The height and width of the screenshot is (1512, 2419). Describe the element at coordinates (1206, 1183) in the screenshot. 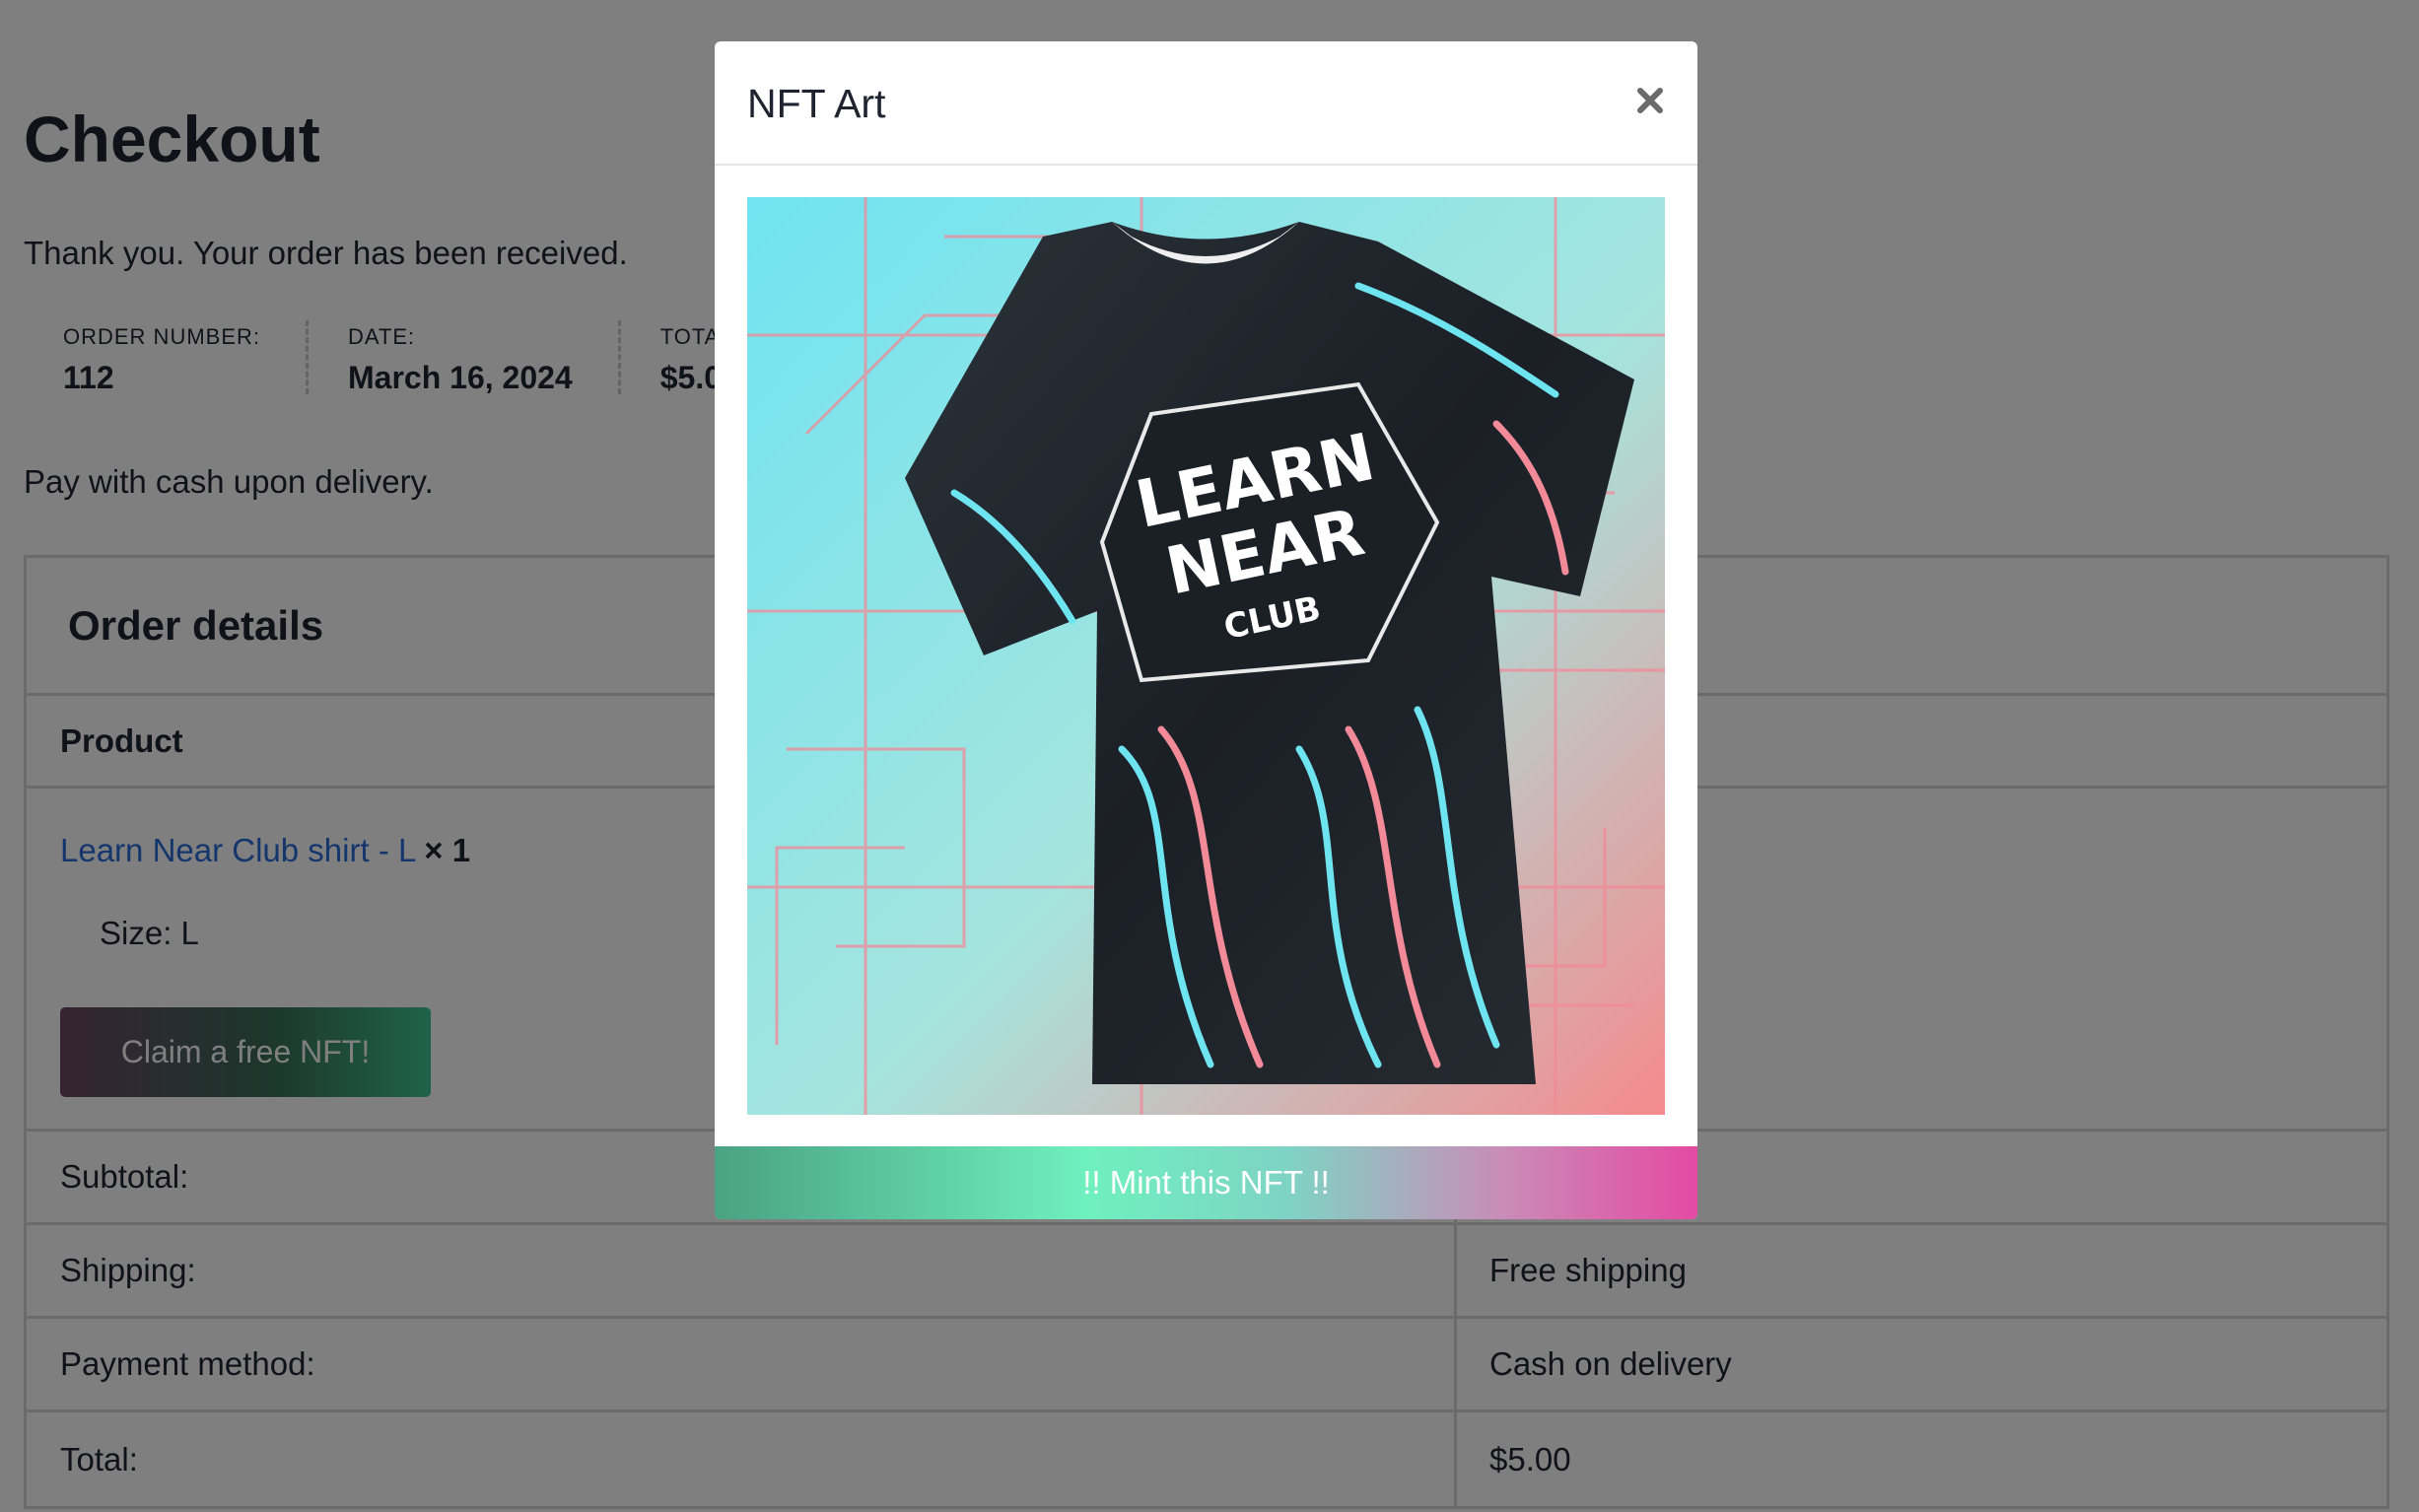

I see `mint-nft-button: !! Mint this NFT !!` at that location.